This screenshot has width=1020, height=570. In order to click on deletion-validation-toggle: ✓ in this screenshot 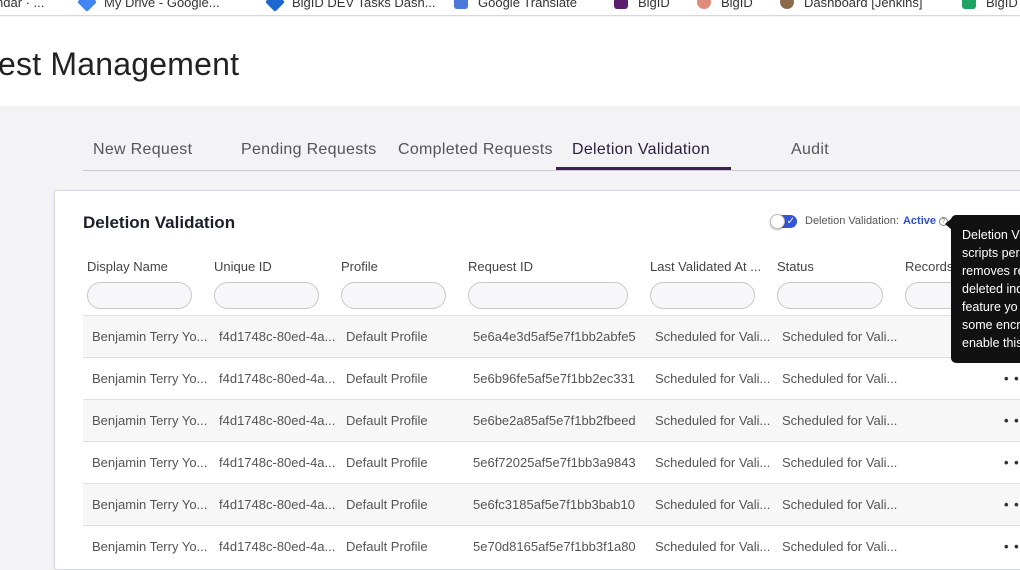, I will do `click(783, 221)`.